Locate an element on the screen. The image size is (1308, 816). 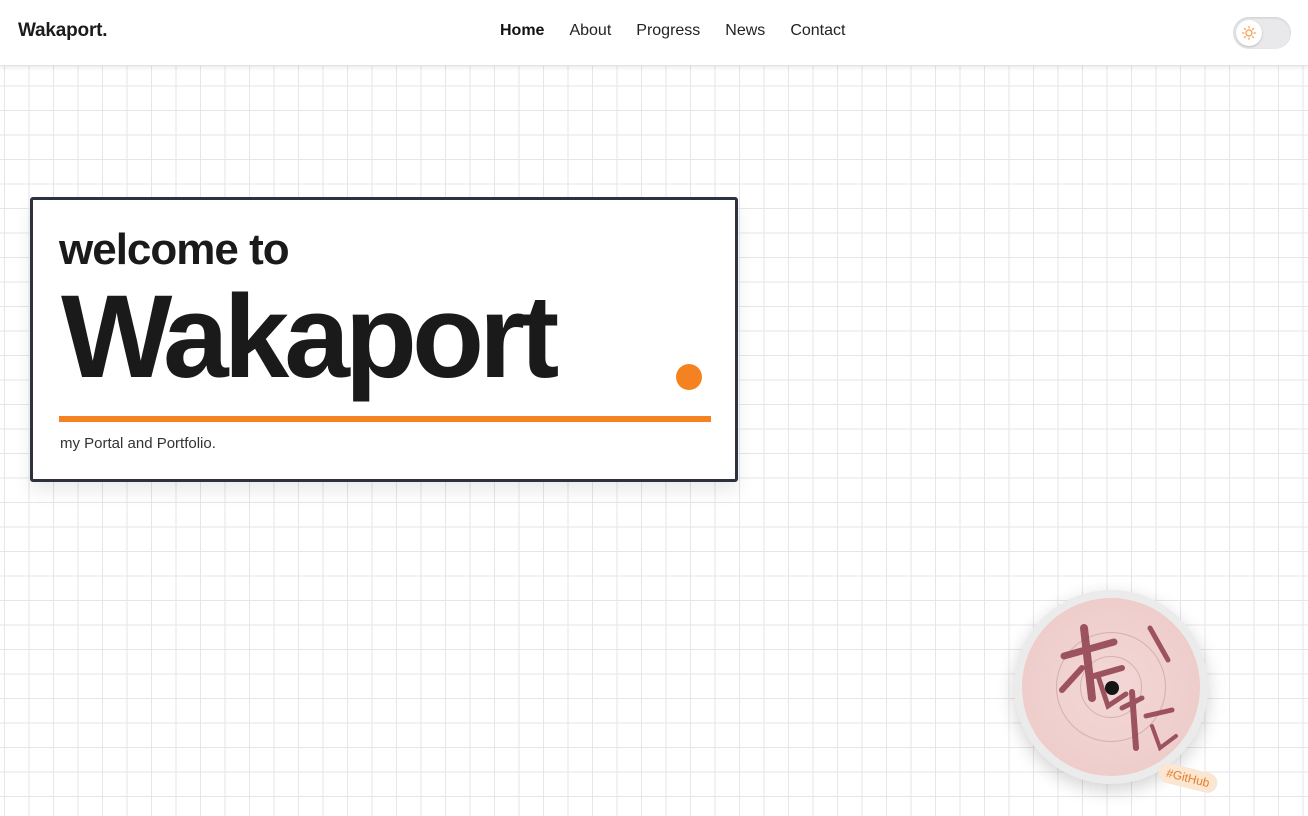
hero-title: Wakaport is located at coordinates (310, 337).